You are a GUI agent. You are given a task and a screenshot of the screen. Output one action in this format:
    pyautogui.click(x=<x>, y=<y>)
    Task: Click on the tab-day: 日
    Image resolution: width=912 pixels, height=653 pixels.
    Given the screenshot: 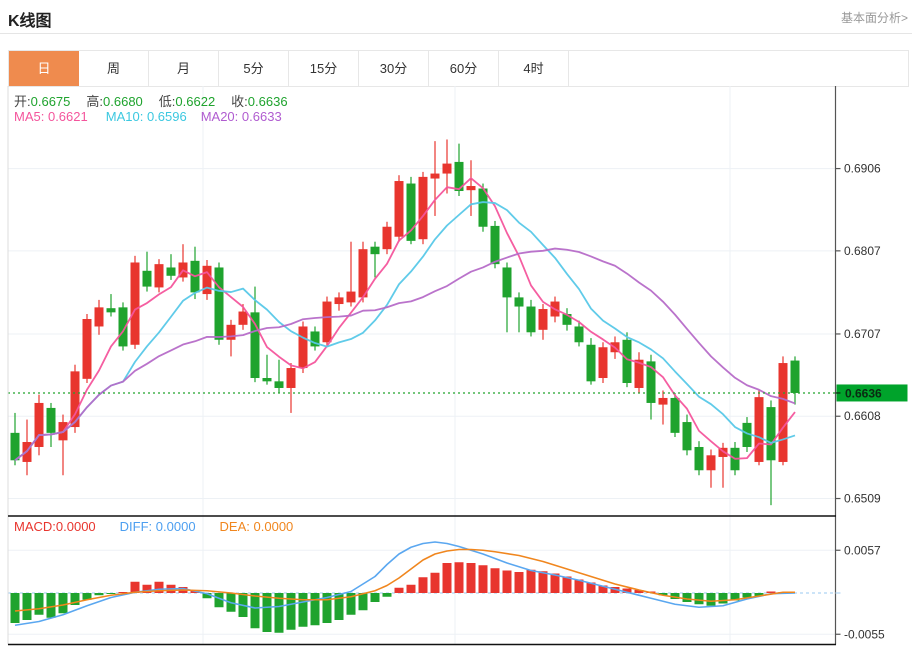 What is the action you would take?
    pyautogui.click(x=44, y=68)
    